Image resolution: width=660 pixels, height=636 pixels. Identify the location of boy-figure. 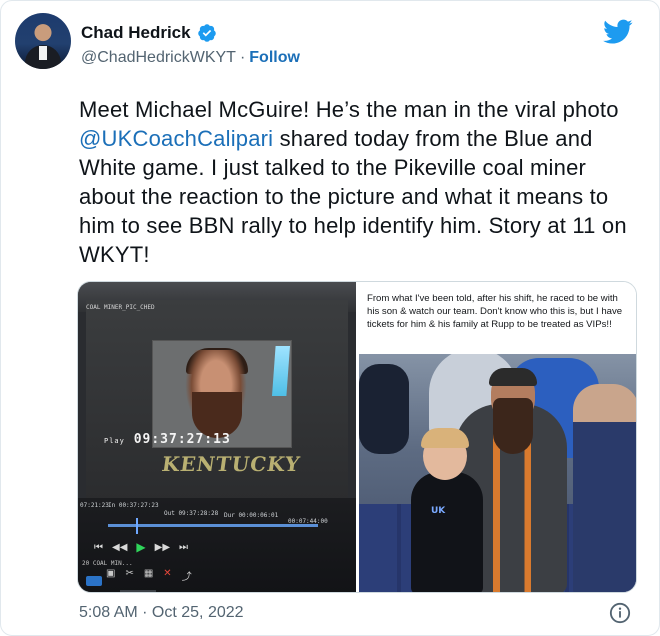
(447, 532).